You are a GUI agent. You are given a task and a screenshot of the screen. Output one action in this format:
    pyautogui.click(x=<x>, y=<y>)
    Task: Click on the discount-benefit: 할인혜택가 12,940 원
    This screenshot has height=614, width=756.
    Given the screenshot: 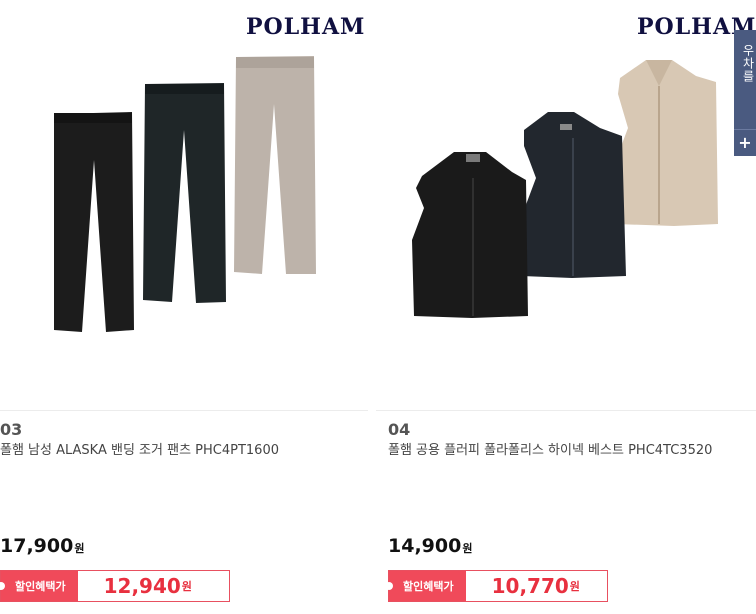 What is the action you would take?
    pyautogui.click(x=115, y=586)
    